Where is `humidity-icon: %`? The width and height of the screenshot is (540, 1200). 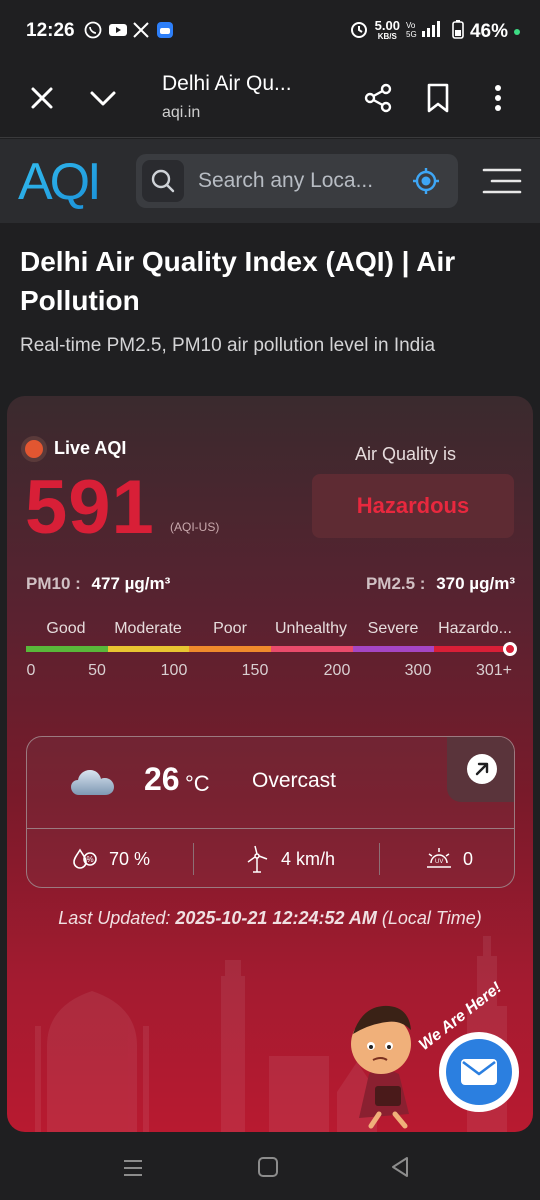 humidity-icon: % is located at coordinates (85, 859).